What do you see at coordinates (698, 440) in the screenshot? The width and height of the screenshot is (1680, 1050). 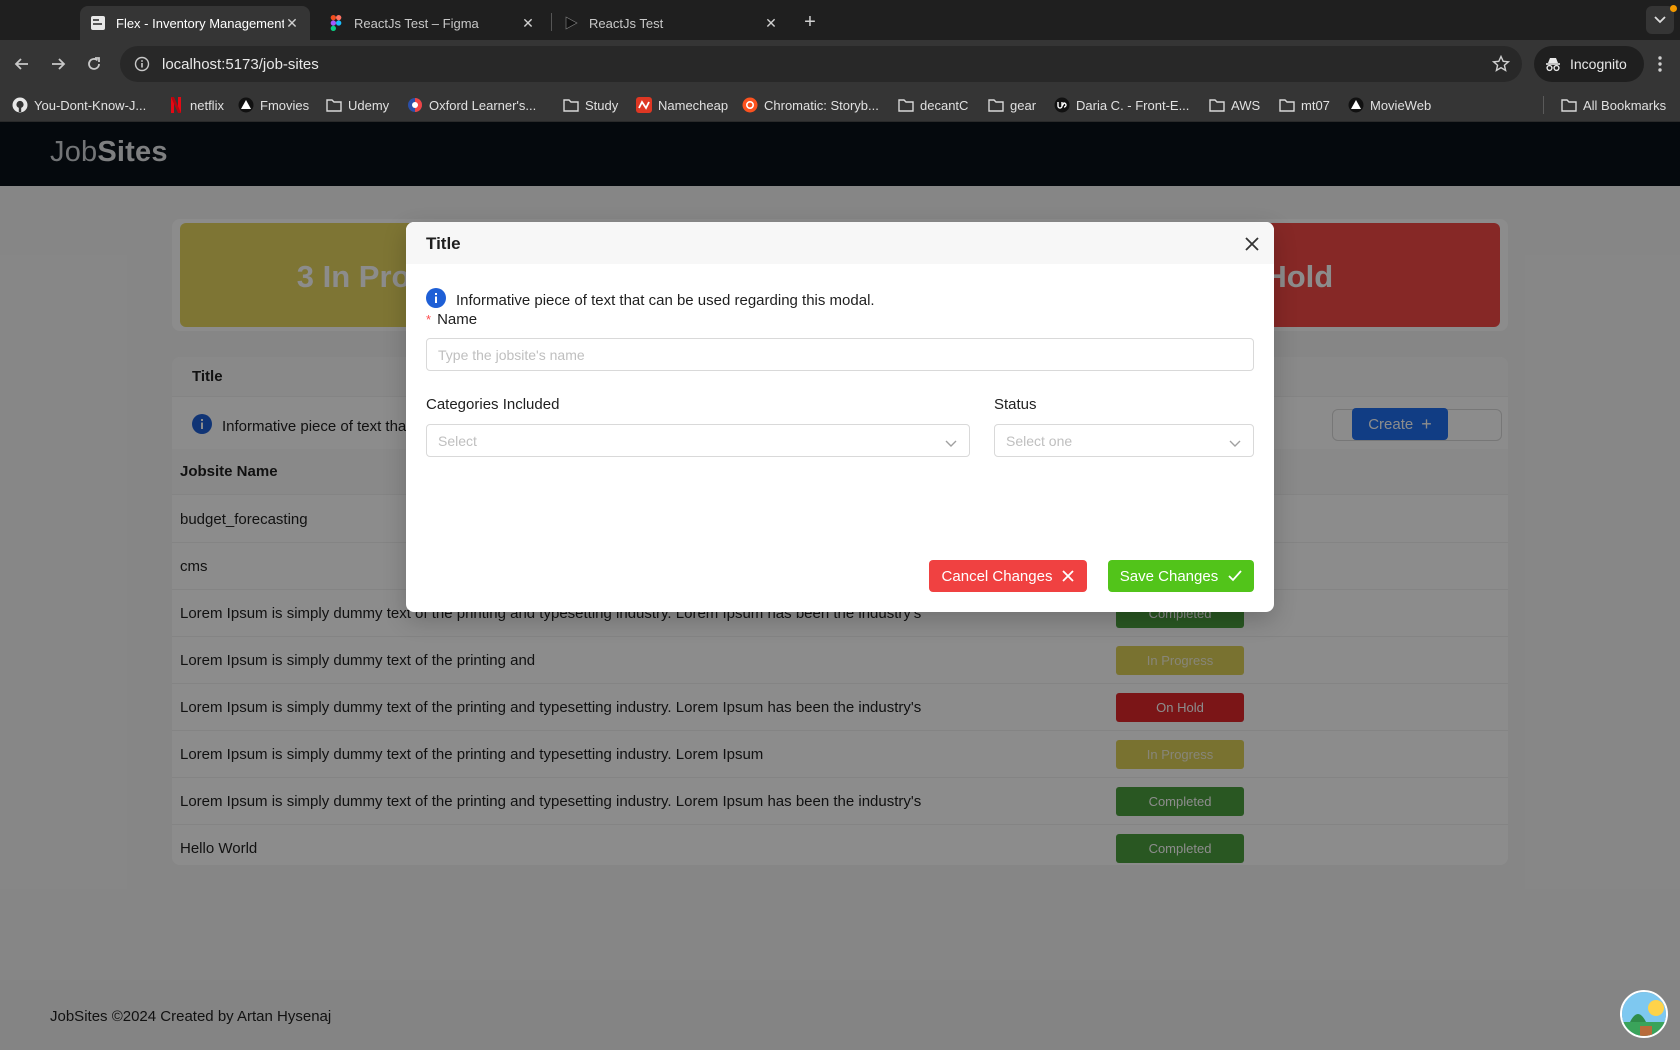 I see `categories-select: Select` at bounding box center [698, 440].